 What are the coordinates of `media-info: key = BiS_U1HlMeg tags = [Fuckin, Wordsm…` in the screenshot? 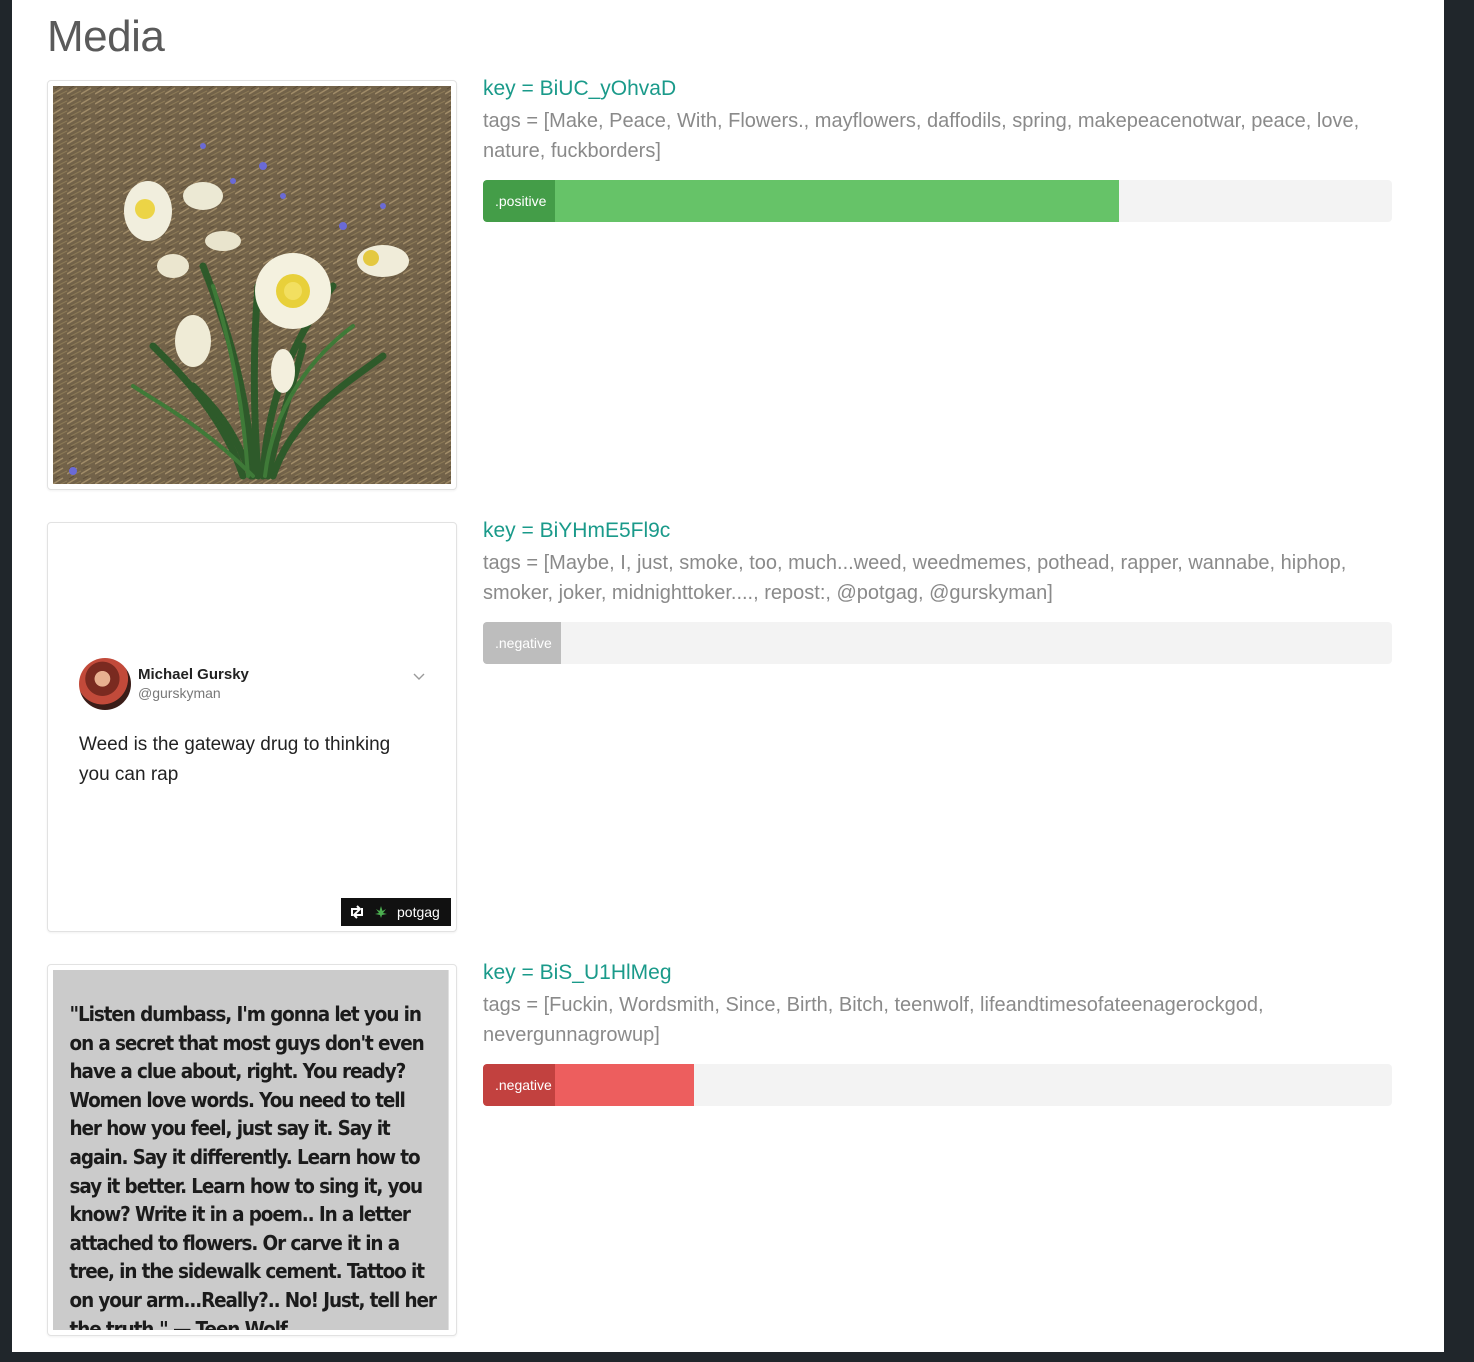 It's located at (938, 1033).